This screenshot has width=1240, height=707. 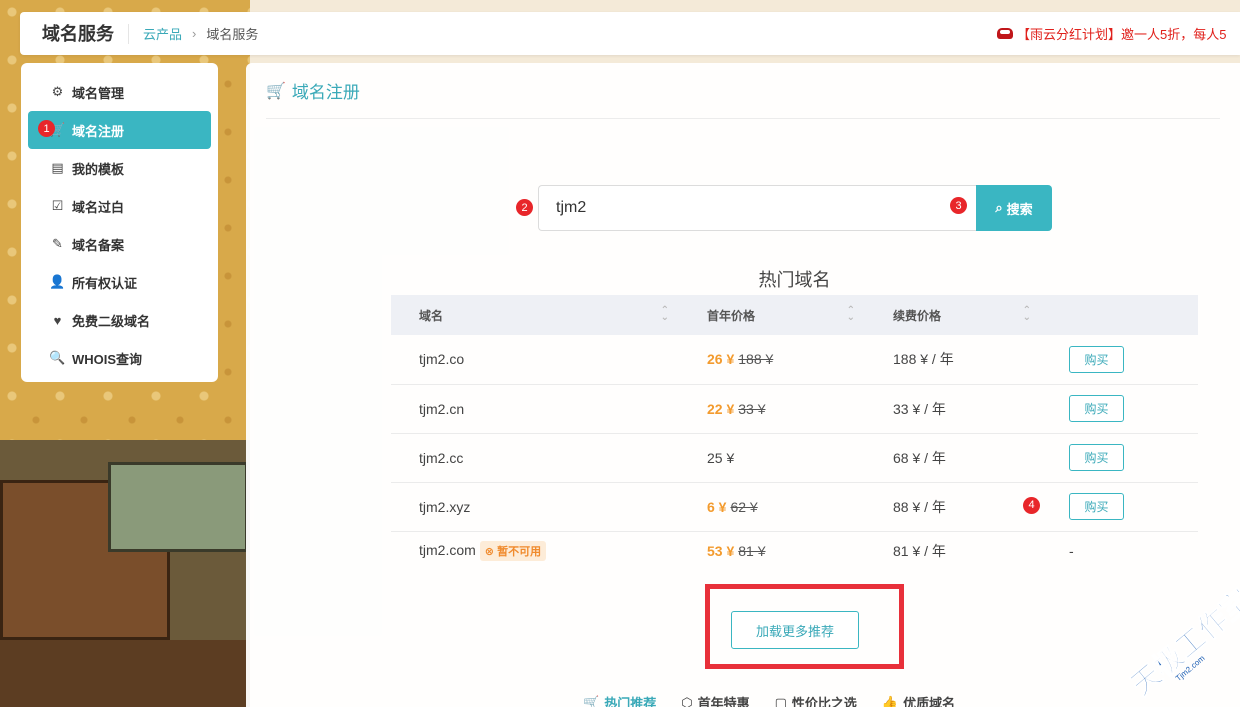 What do you see at coordinates (772, 458) in the screenshot?
I see `first-year-price: 25 ¥` at bounding box center [772, 458].